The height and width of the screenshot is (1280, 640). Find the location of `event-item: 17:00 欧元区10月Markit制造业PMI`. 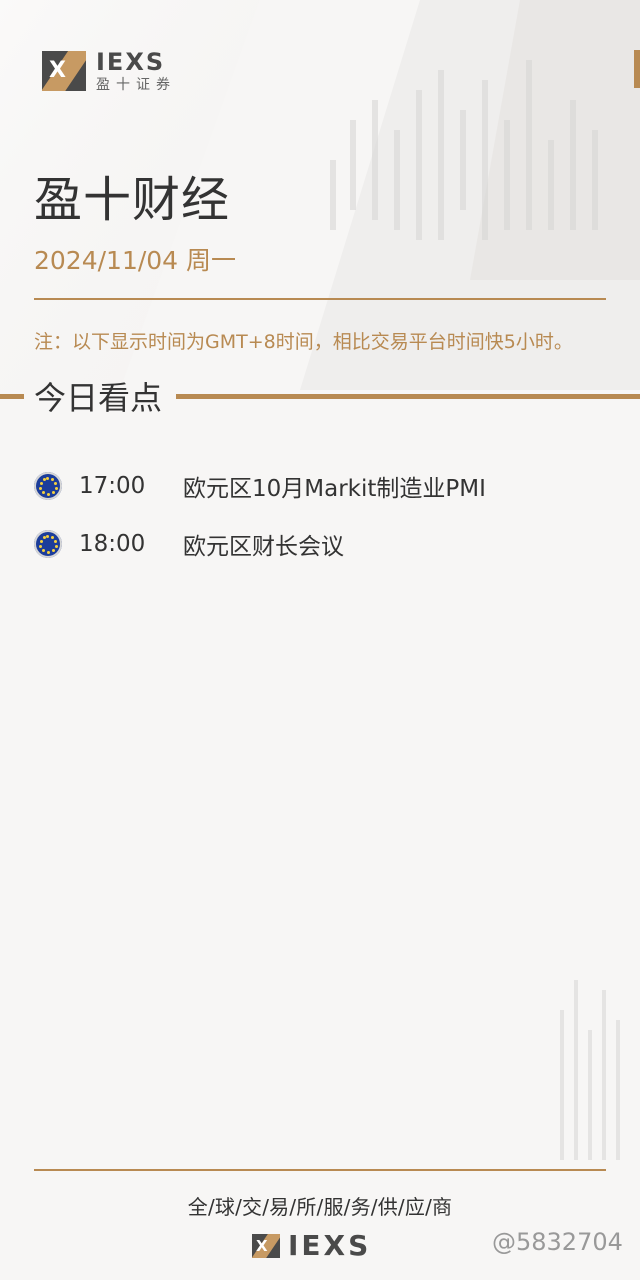

event-item: 17:00 欧元区10月Markit制造业PMI is located at coordinates (324, 486).